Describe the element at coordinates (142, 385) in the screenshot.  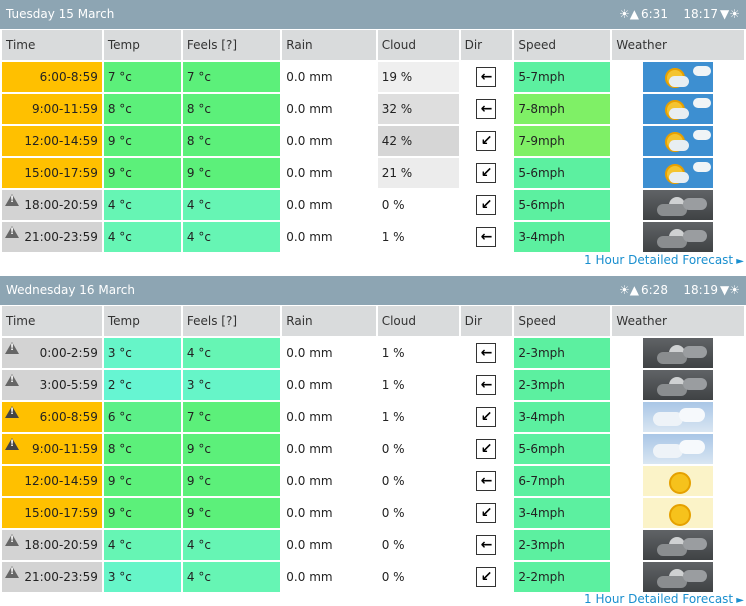
I see `temp-cell: 2 °c` at that location.